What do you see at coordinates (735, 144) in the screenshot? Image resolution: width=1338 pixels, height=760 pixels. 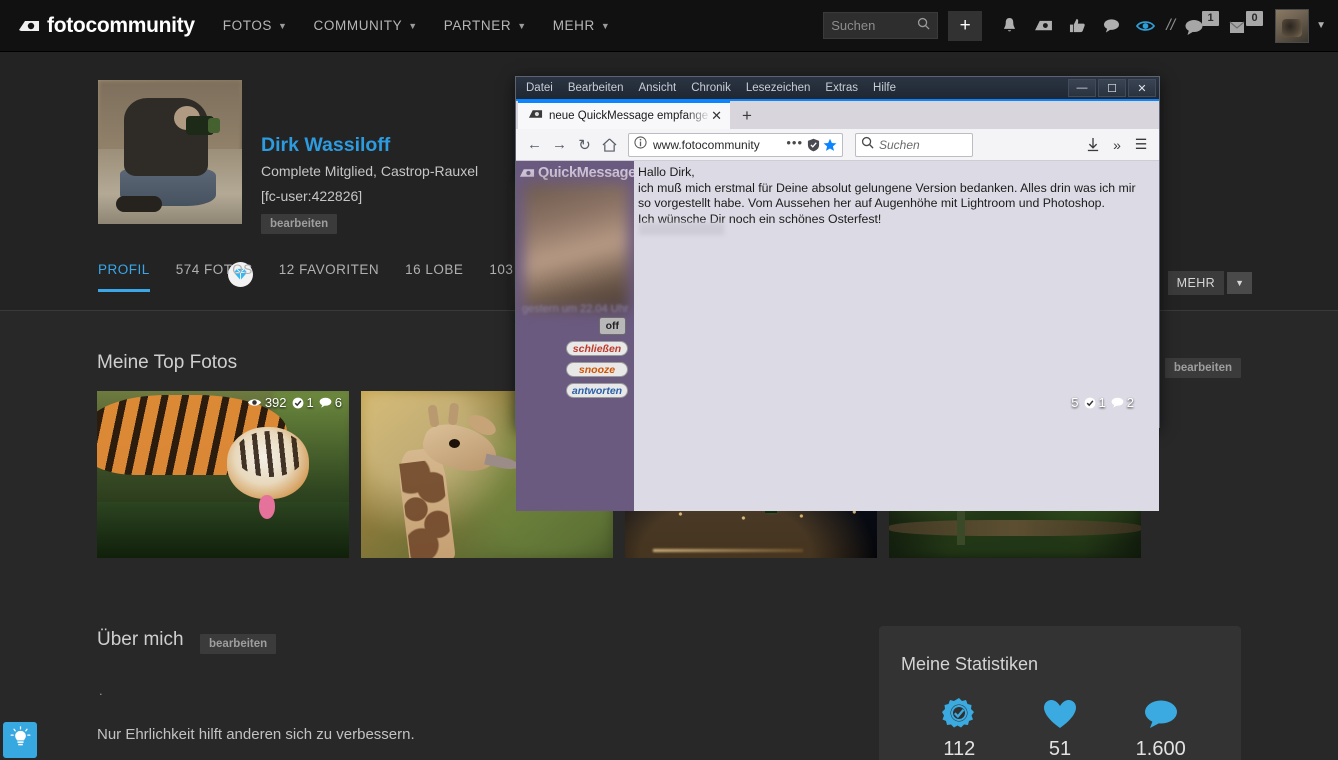 I see `address-bar: www.fotocommunity •••` at bounding box center [735, 144].